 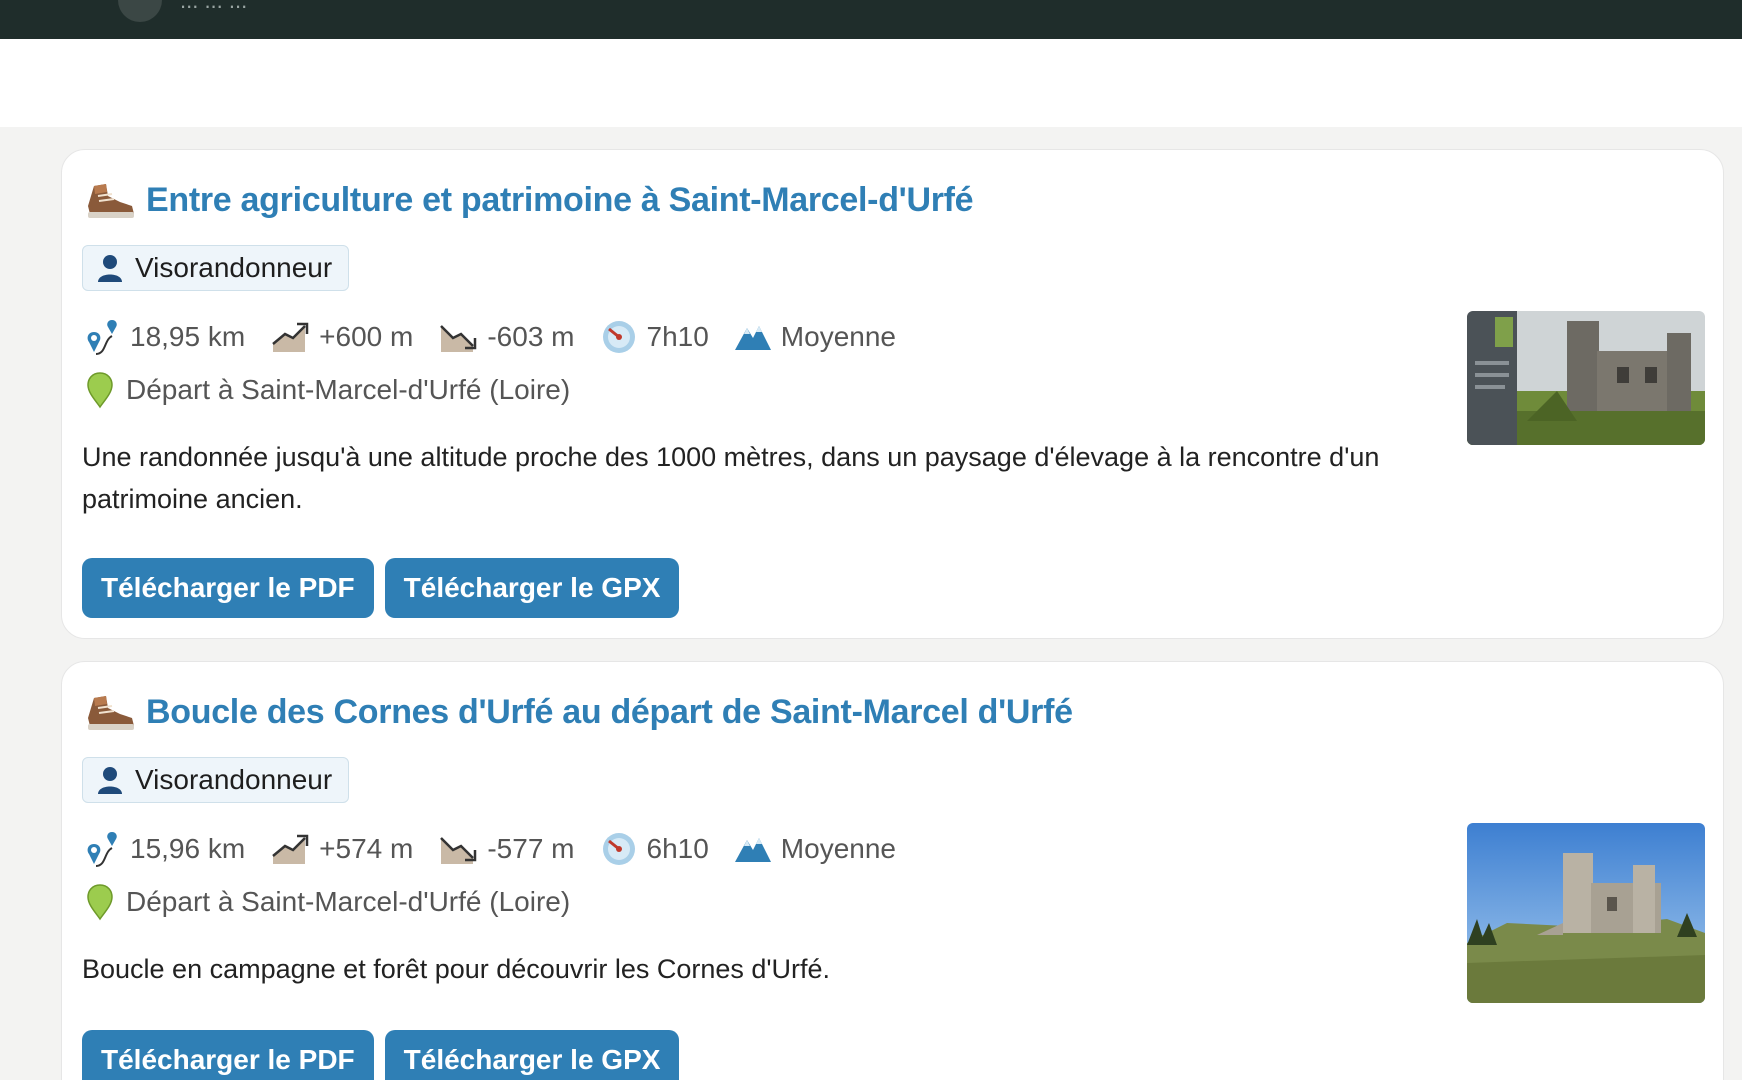 I want to click on ascent-value: +574 m, so click(x=366, y=848).